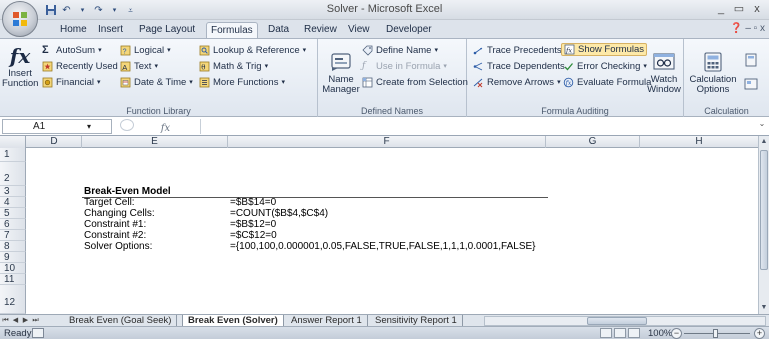  Describe the element at coordinates (607, 82) in the screenshot. I see `evaluate-formula-button: fx Evaluate Formula` at that location.